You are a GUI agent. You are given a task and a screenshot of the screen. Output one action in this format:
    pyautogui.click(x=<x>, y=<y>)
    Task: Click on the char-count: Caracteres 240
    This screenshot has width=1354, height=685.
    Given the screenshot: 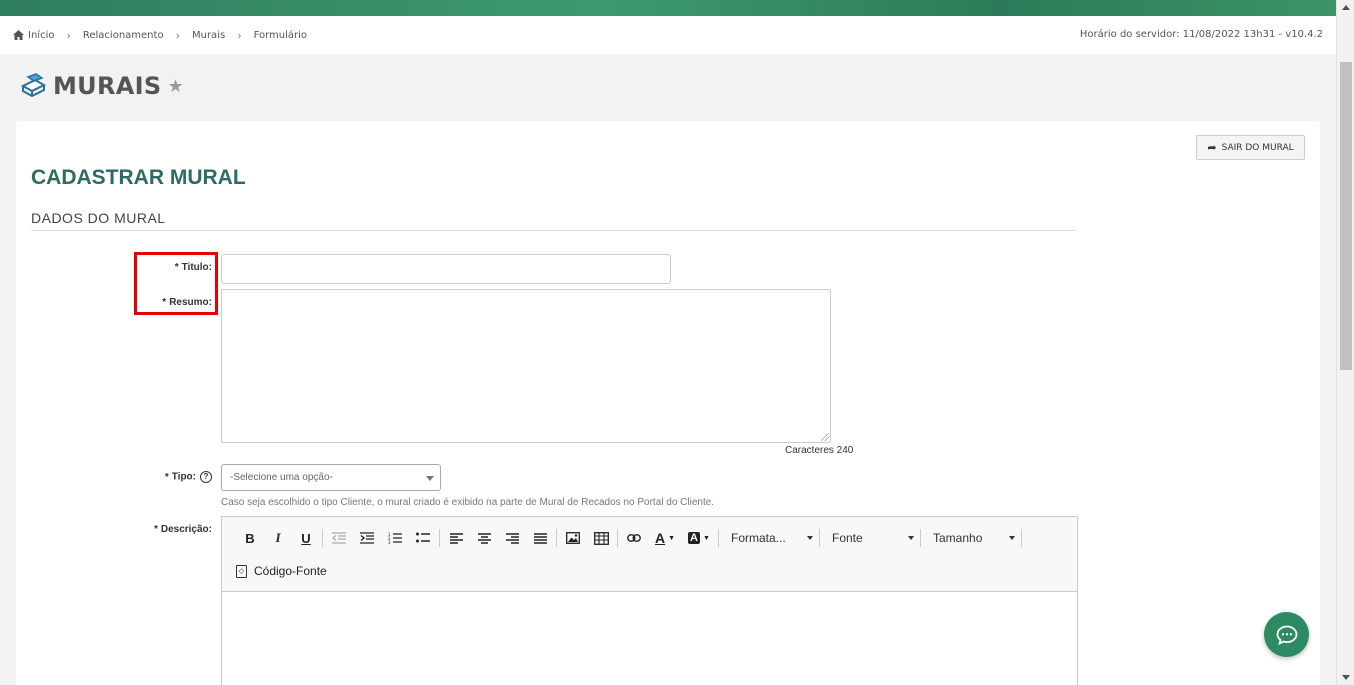 What is the action you would take?
    pyautogui.click(x=819, y=450)
    